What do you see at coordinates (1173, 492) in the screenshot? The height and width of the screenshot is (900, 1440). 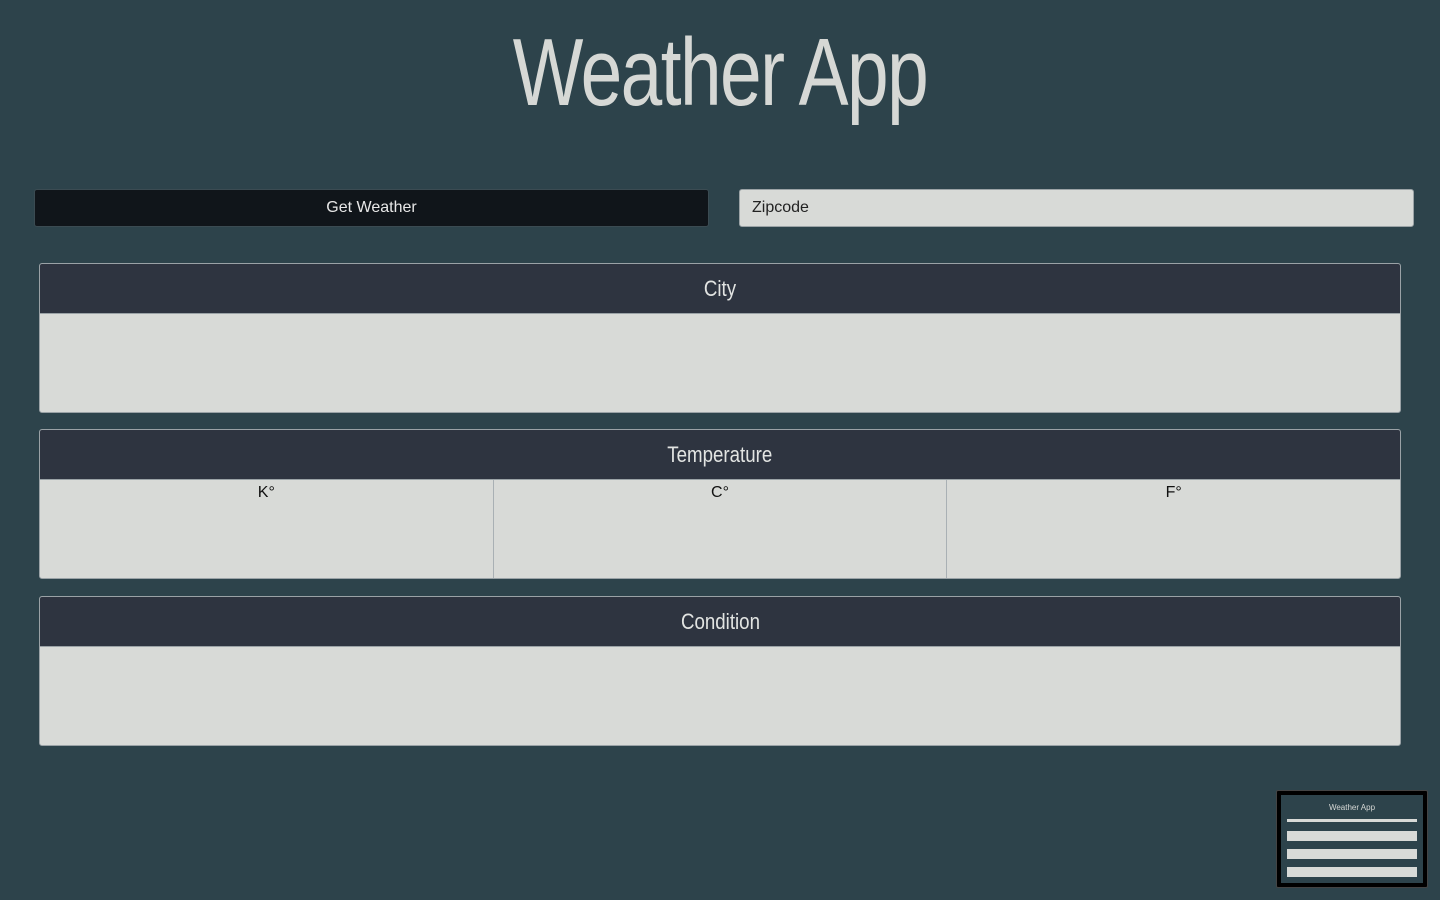 I see `fahrenheit-column: F°` at bounding box center [1173, 492].